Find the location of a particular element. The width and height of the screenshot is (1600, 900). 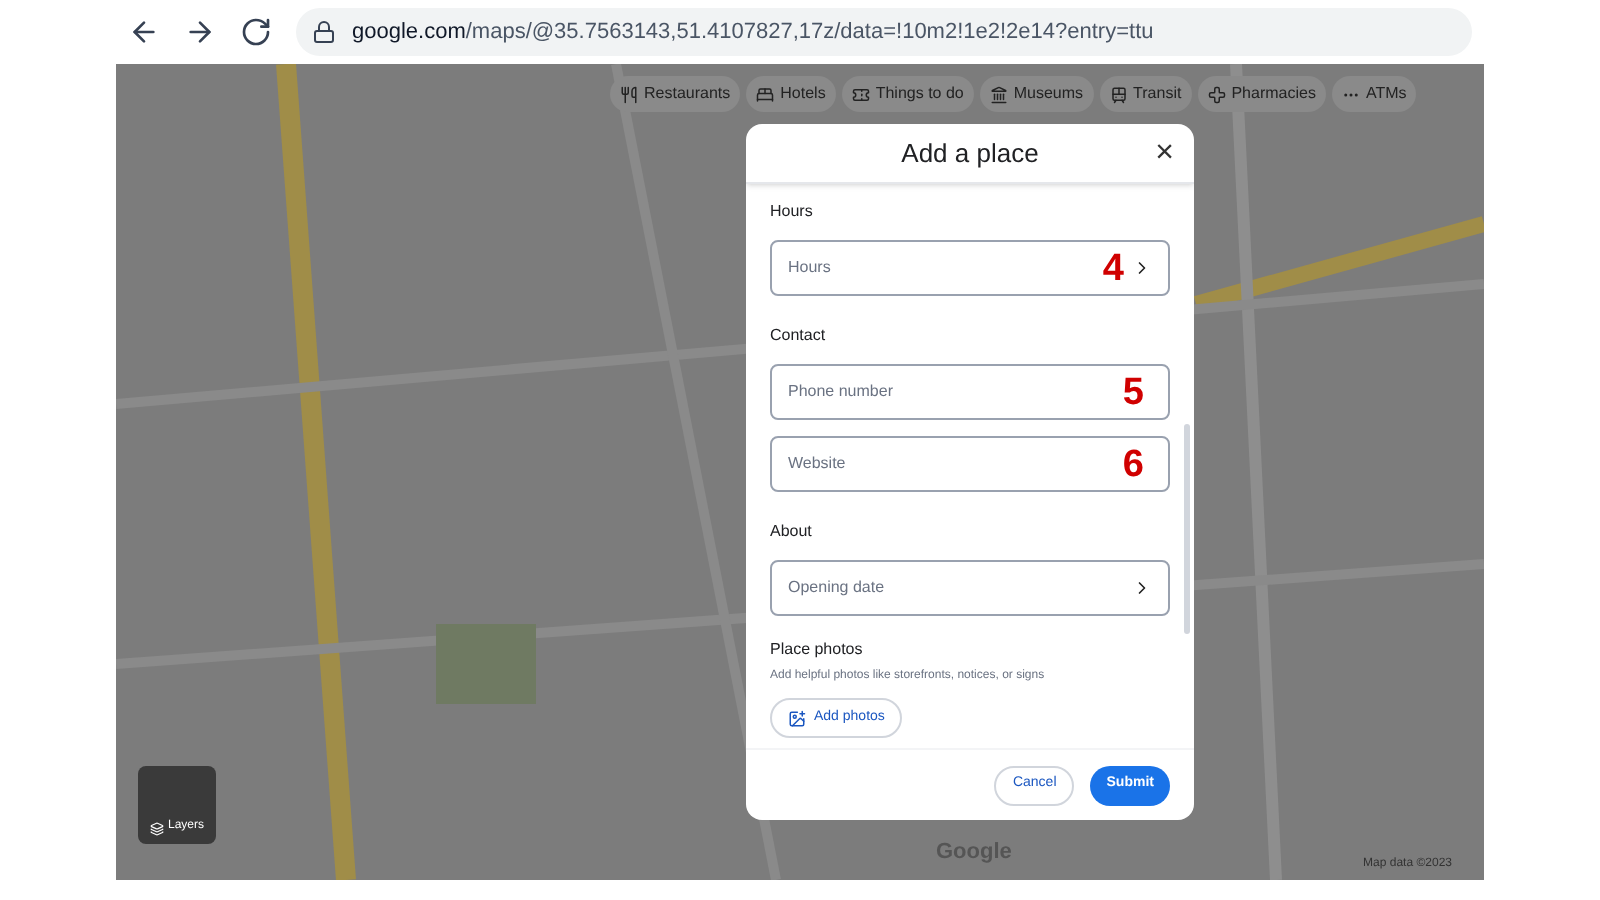

category-chip: Museums is located at coordinates (1036, 94).